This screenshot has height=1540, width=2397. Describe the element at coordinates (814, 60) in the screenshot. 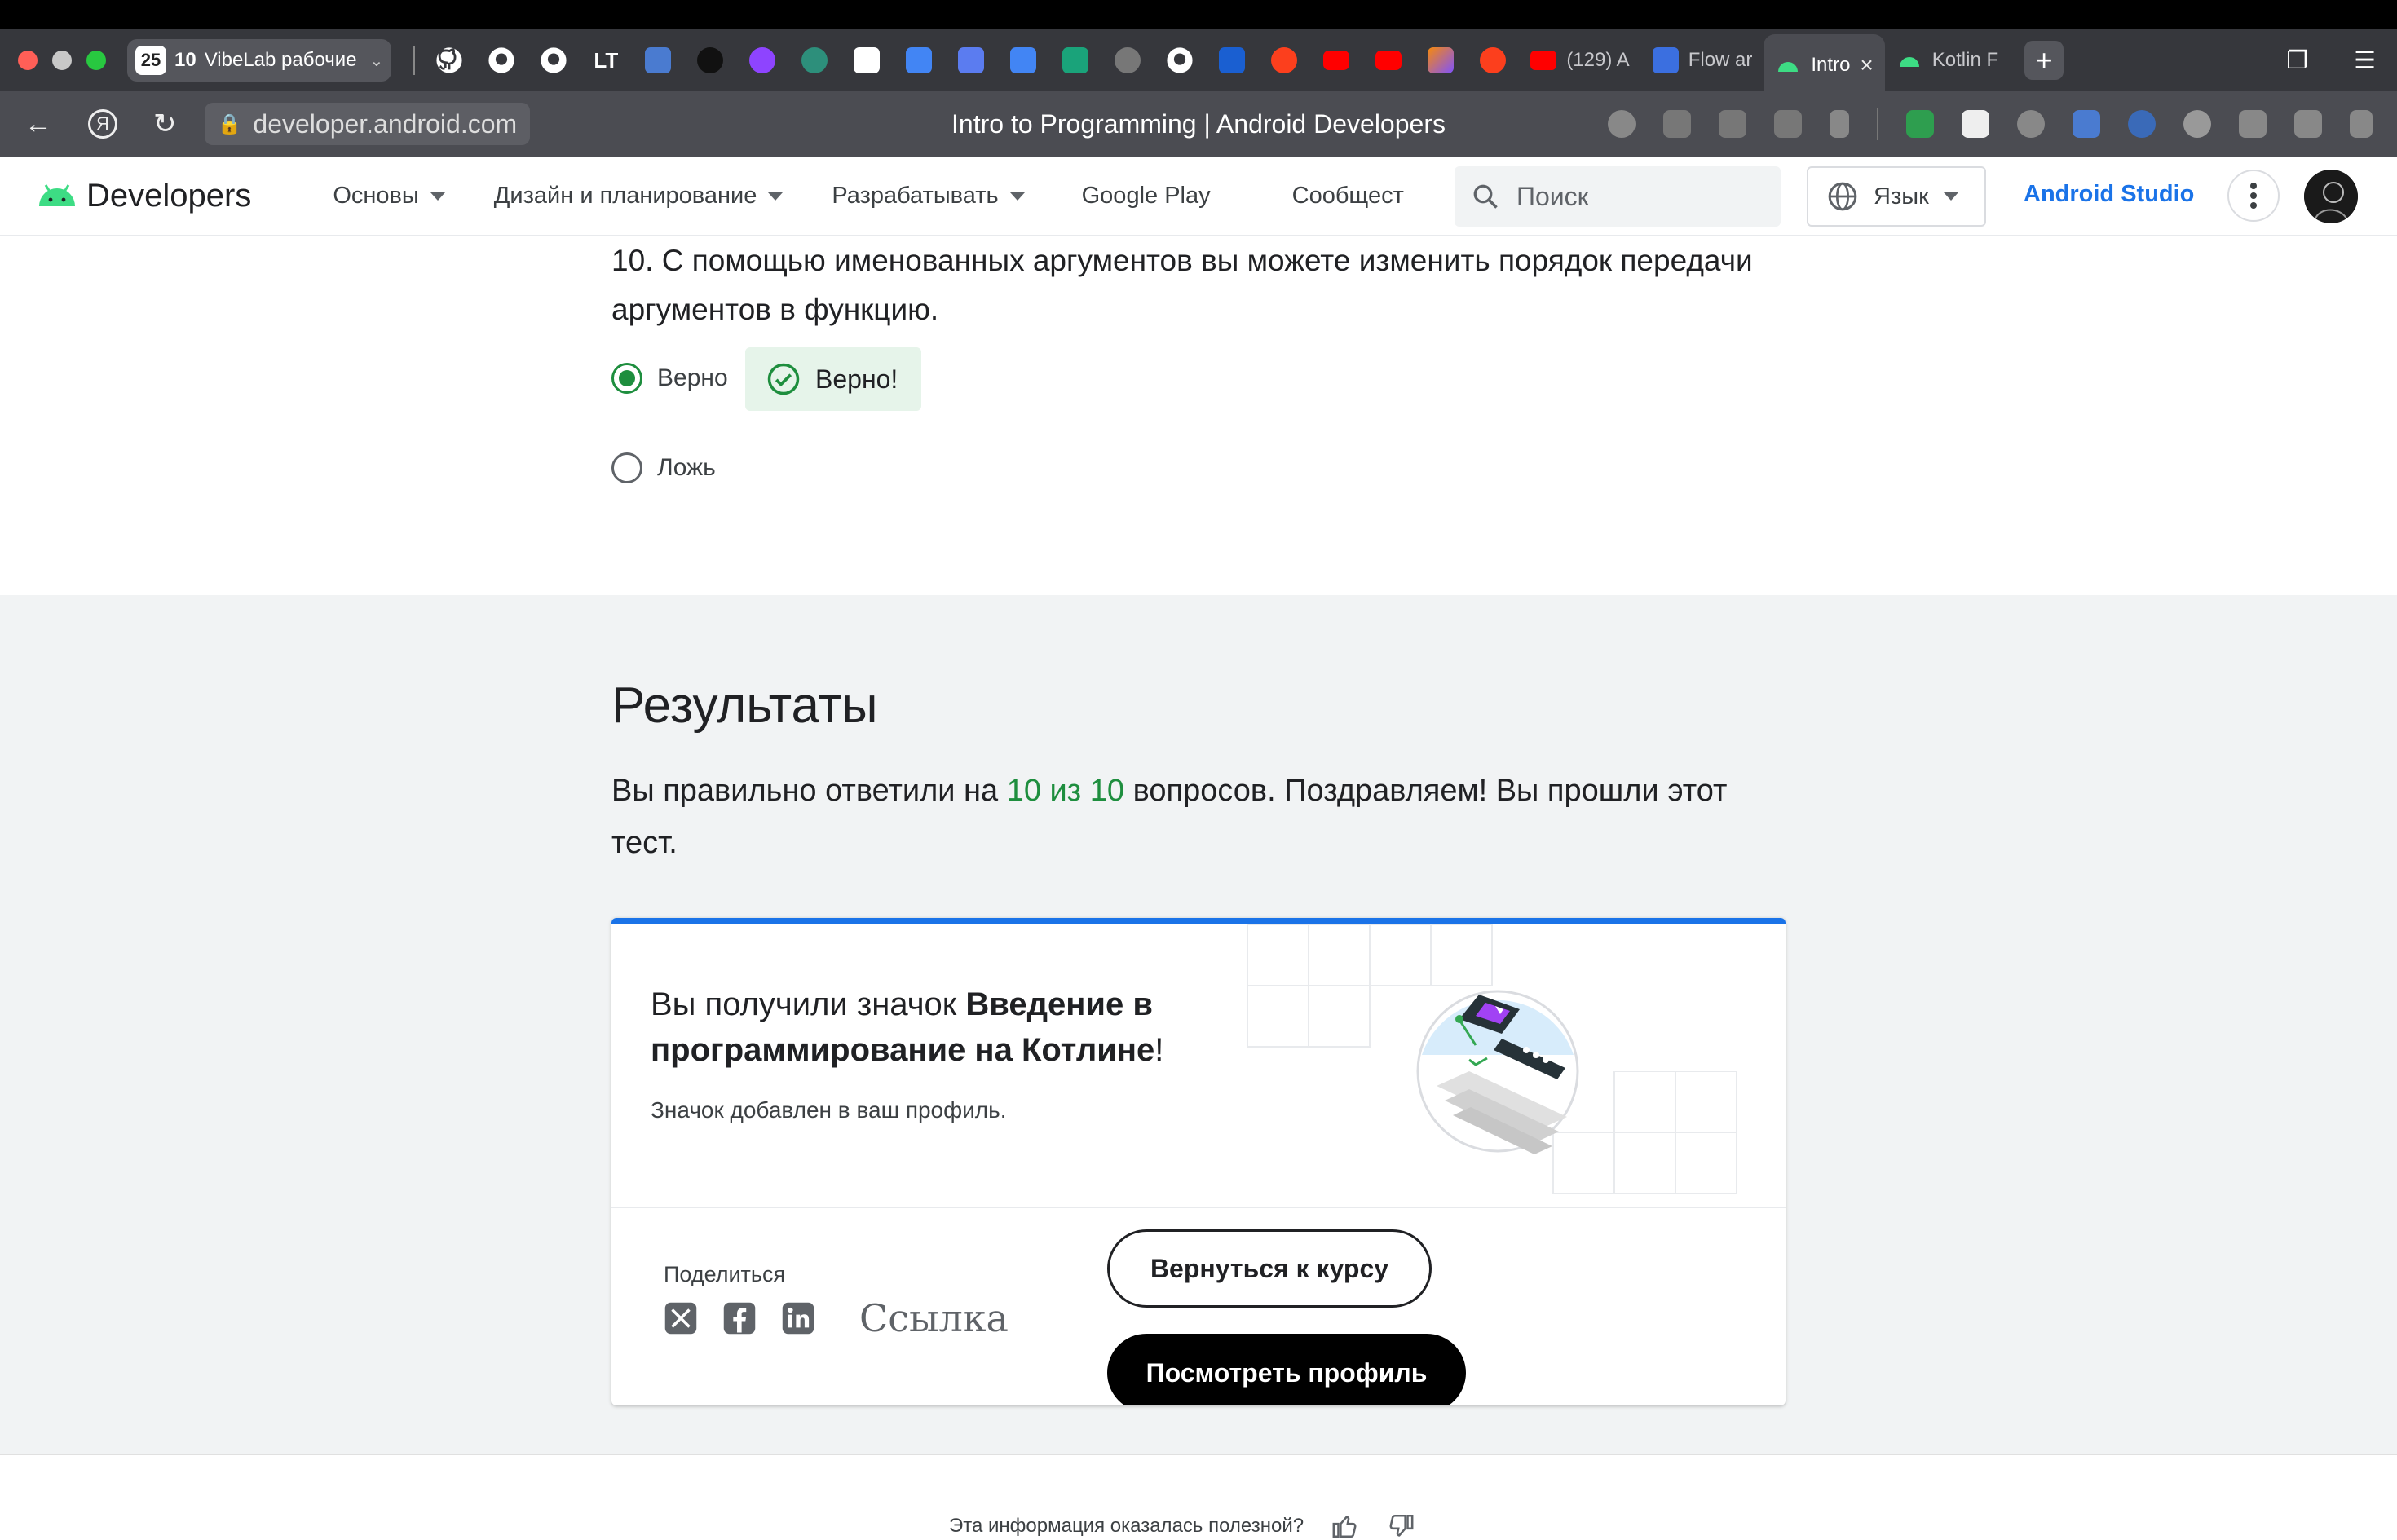

I see `openai-tab-icon` at that location.